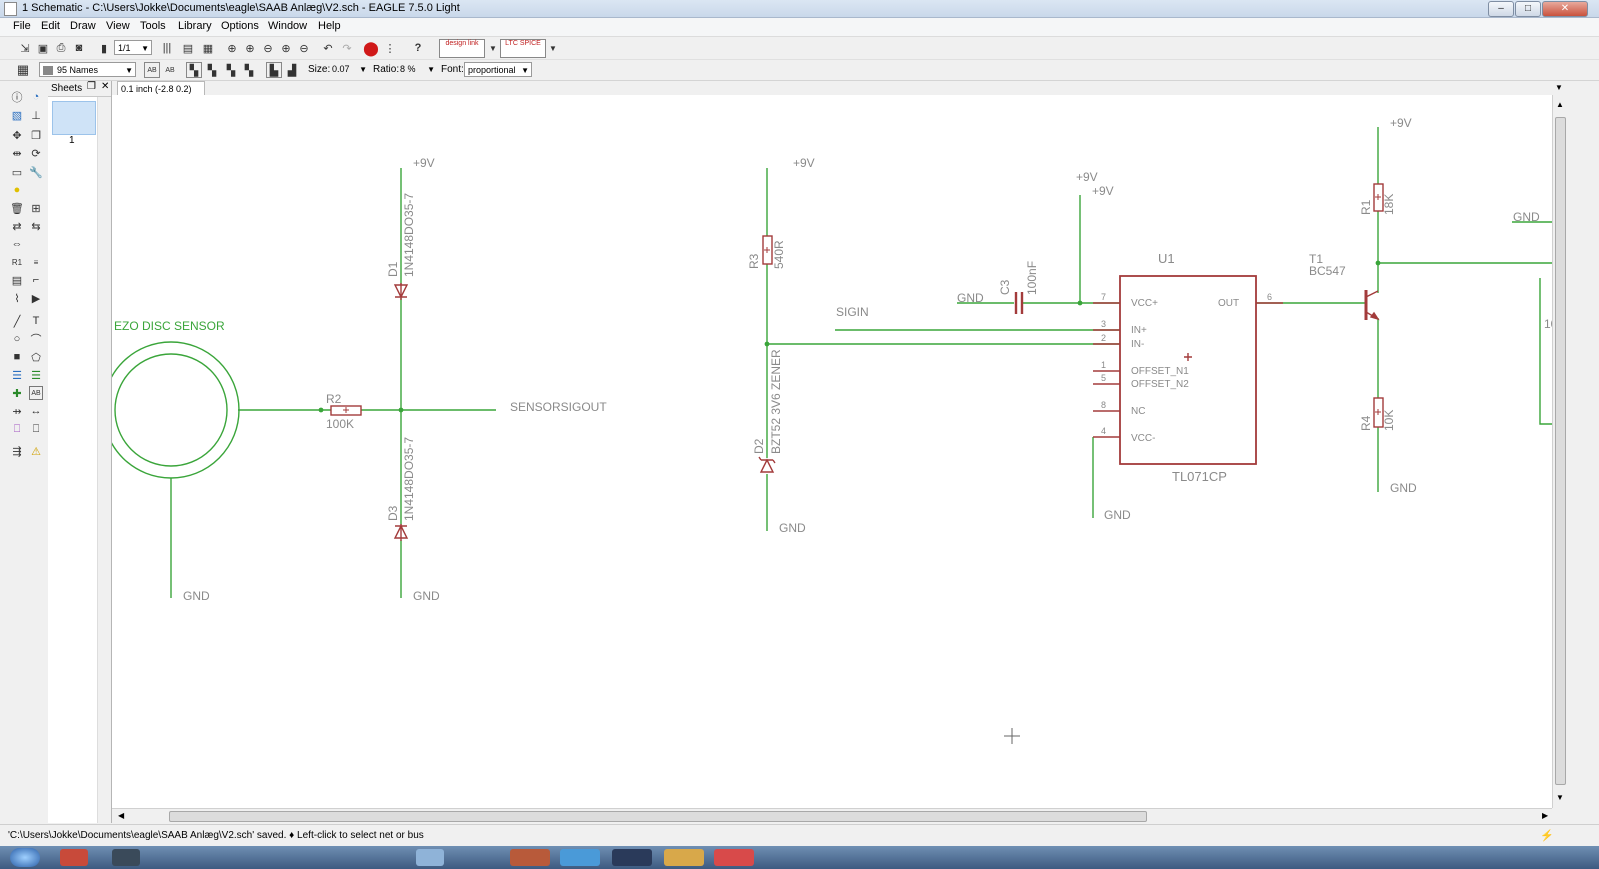  I want to click on grid-icon: ▦, so click(23, 70).